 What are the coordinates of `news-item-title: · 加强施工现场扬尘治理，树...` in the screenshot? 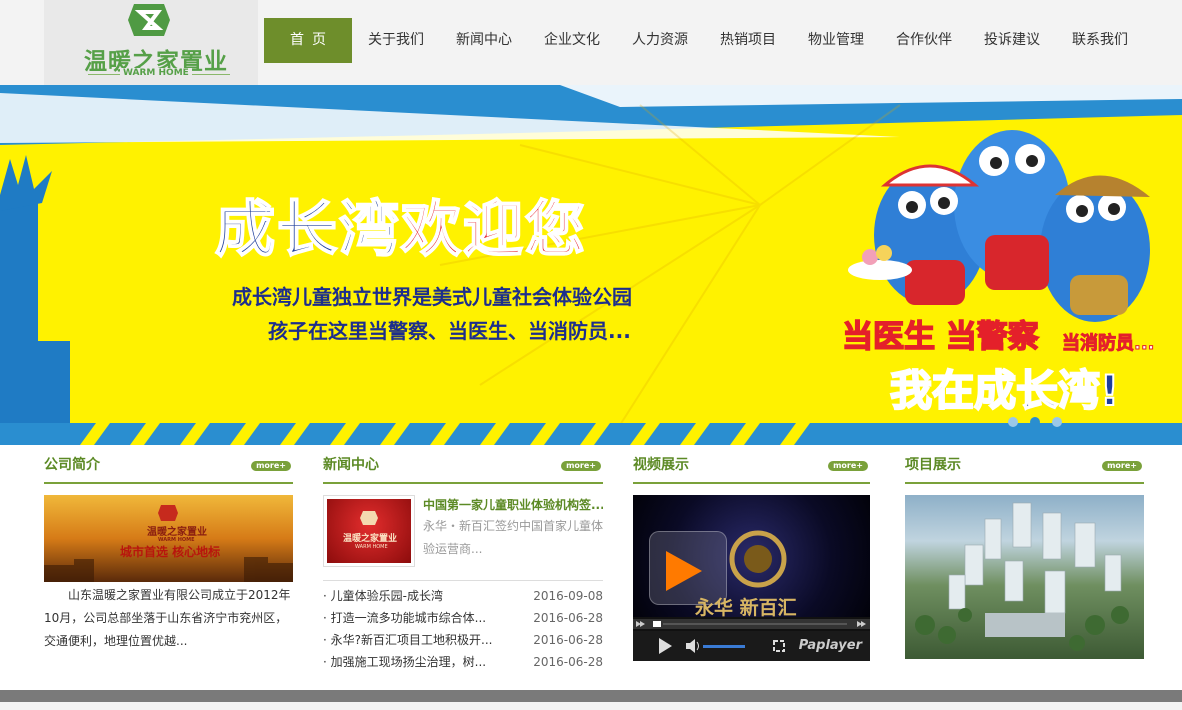 It's located at (404, 662).